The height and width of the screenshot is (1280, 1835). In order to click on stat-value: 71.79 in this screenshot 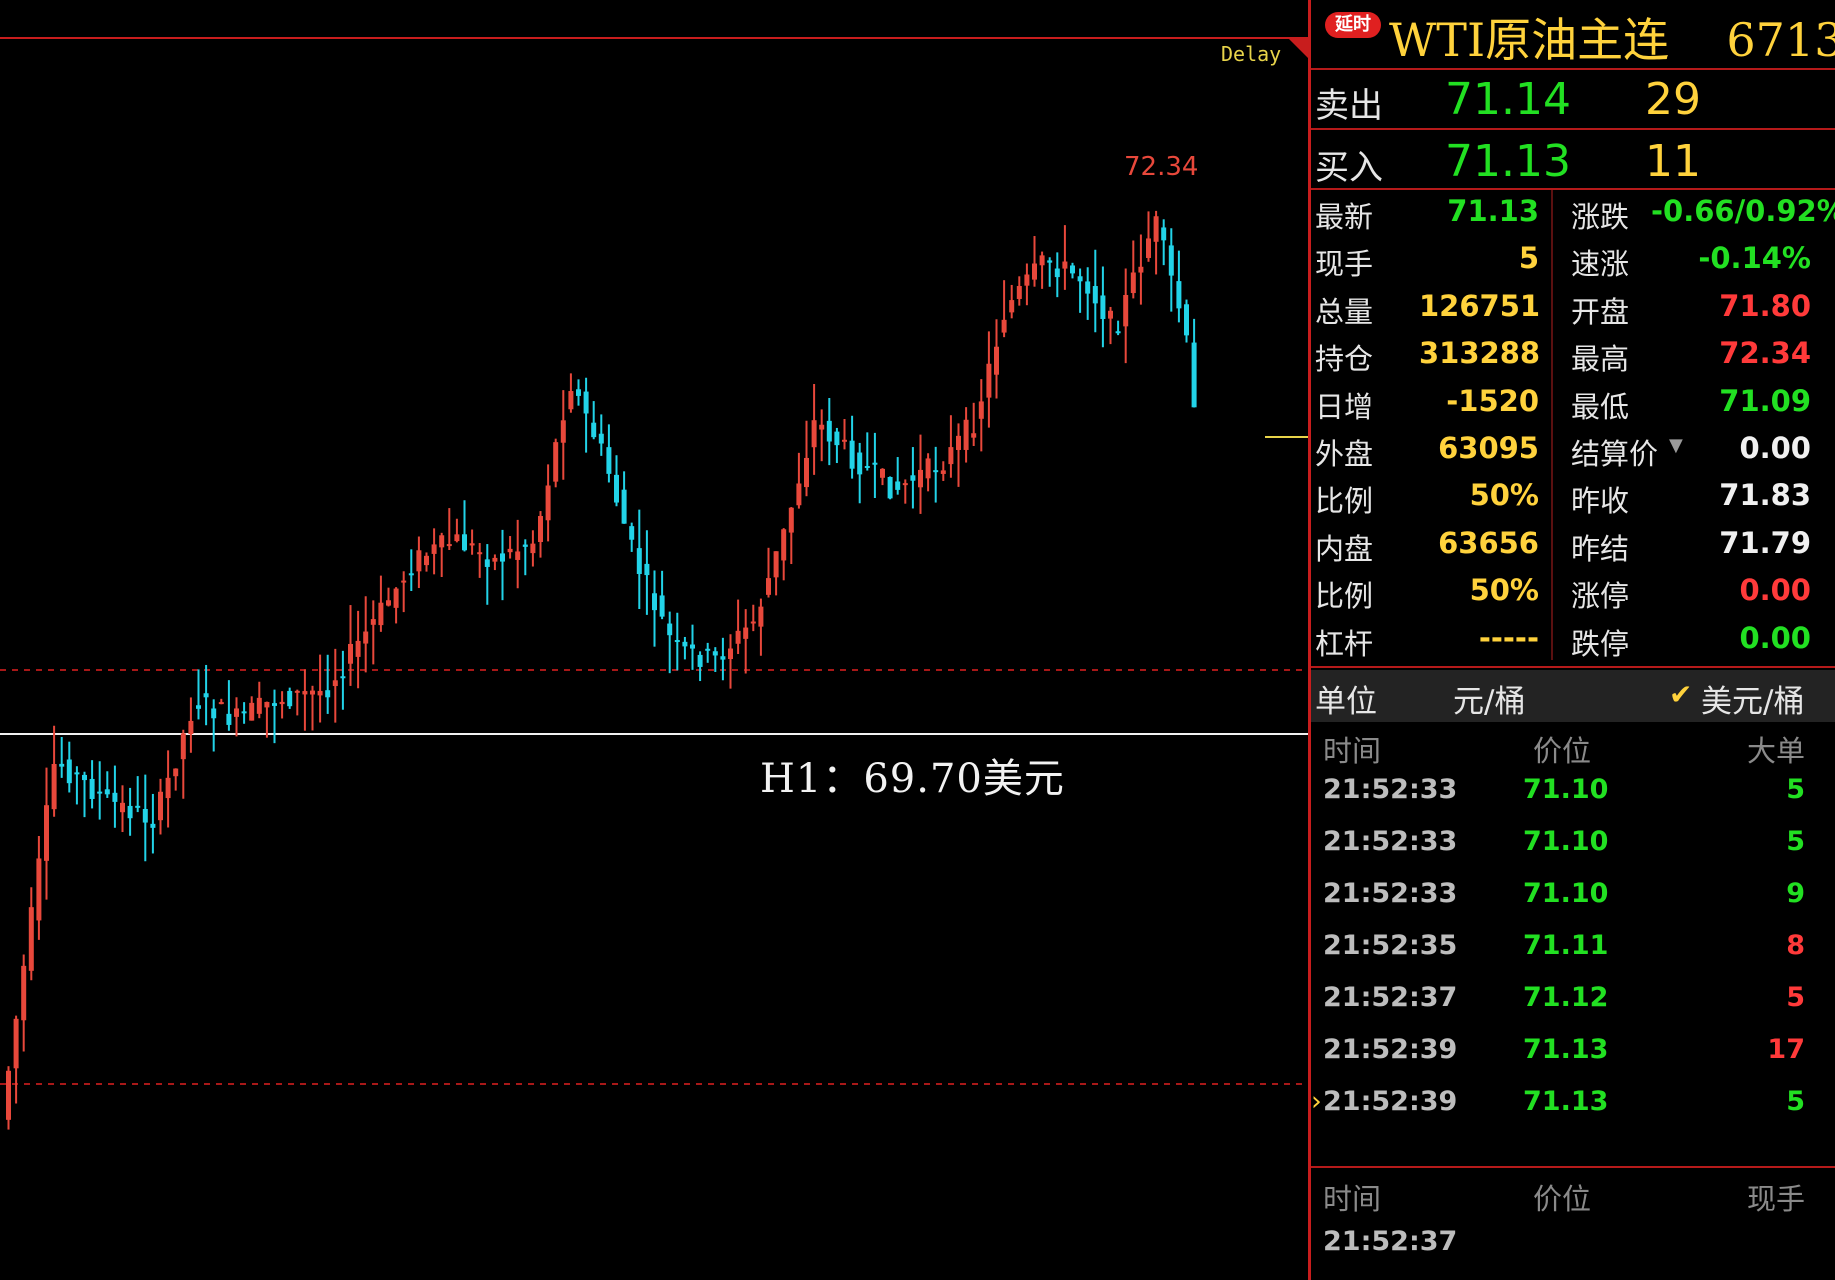, I will do `click(1765, 542)`.